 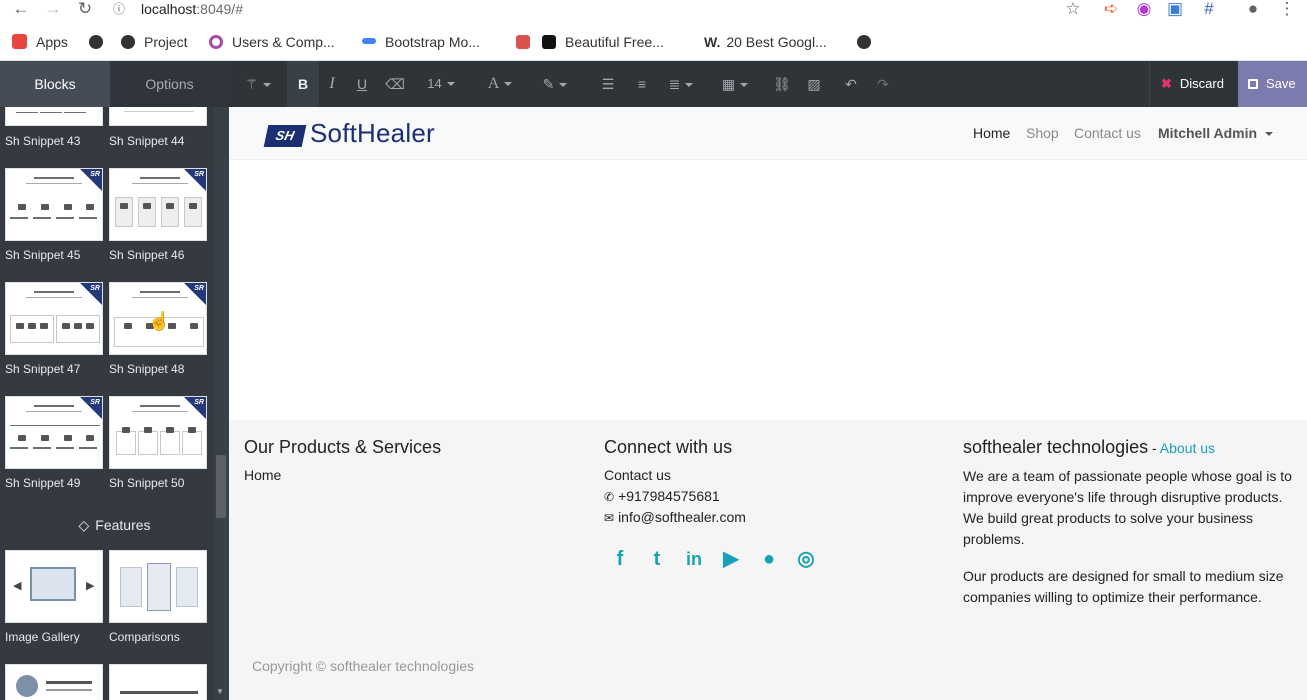 What do you see at coordinates (731, 559) in the screenshot?
I see `youtube-icon: ▶` at bounding box center [731, 559].